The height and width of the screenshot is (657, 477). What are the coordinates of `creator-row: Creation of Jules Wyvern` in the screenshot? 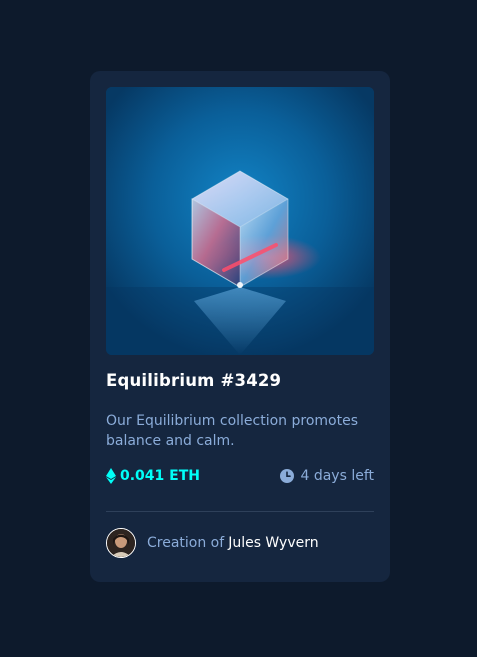 It's located at (212, 543).